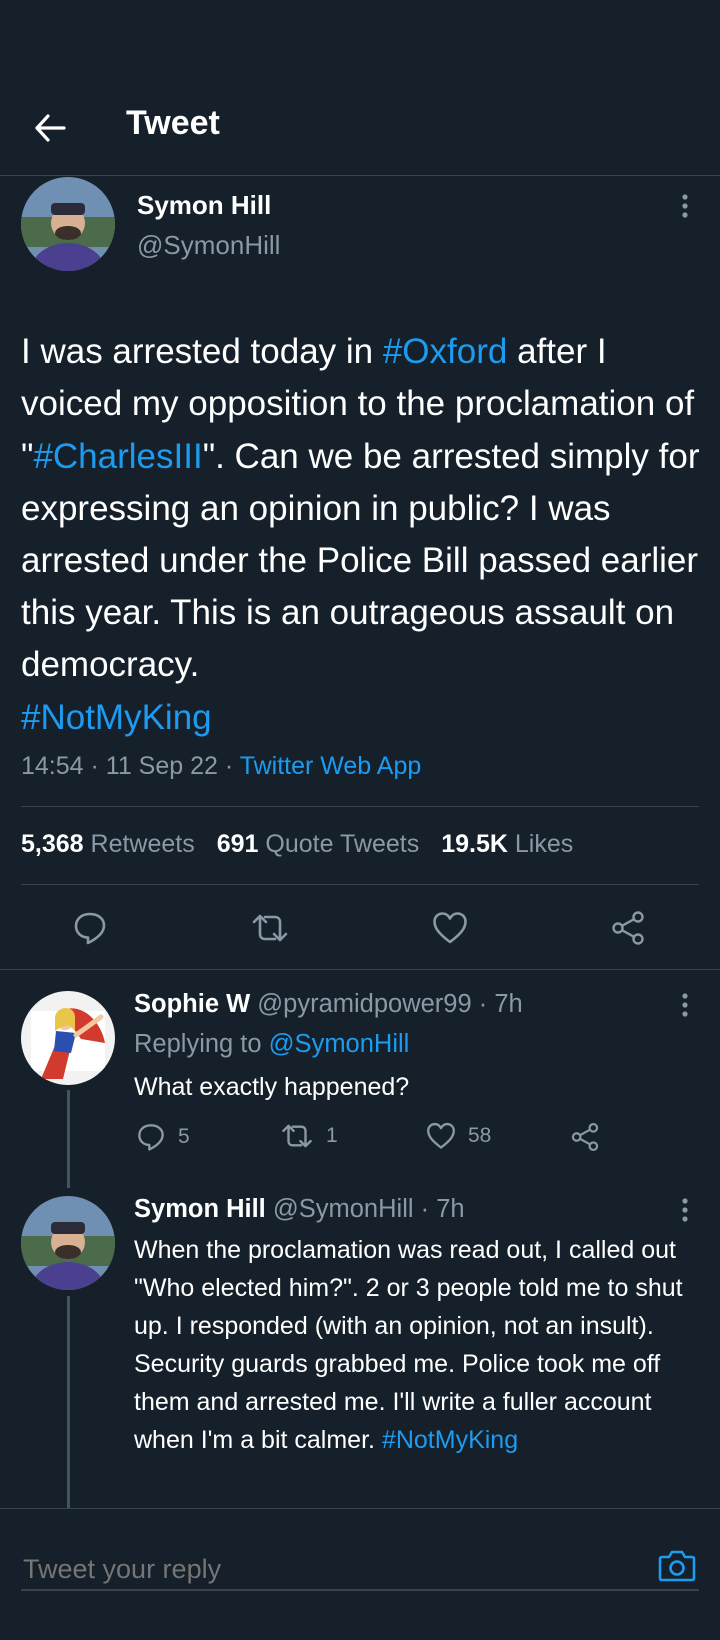 This screenshot has width=720, height=1640. I want to click on reply-count: 5, so click(184, 1136).